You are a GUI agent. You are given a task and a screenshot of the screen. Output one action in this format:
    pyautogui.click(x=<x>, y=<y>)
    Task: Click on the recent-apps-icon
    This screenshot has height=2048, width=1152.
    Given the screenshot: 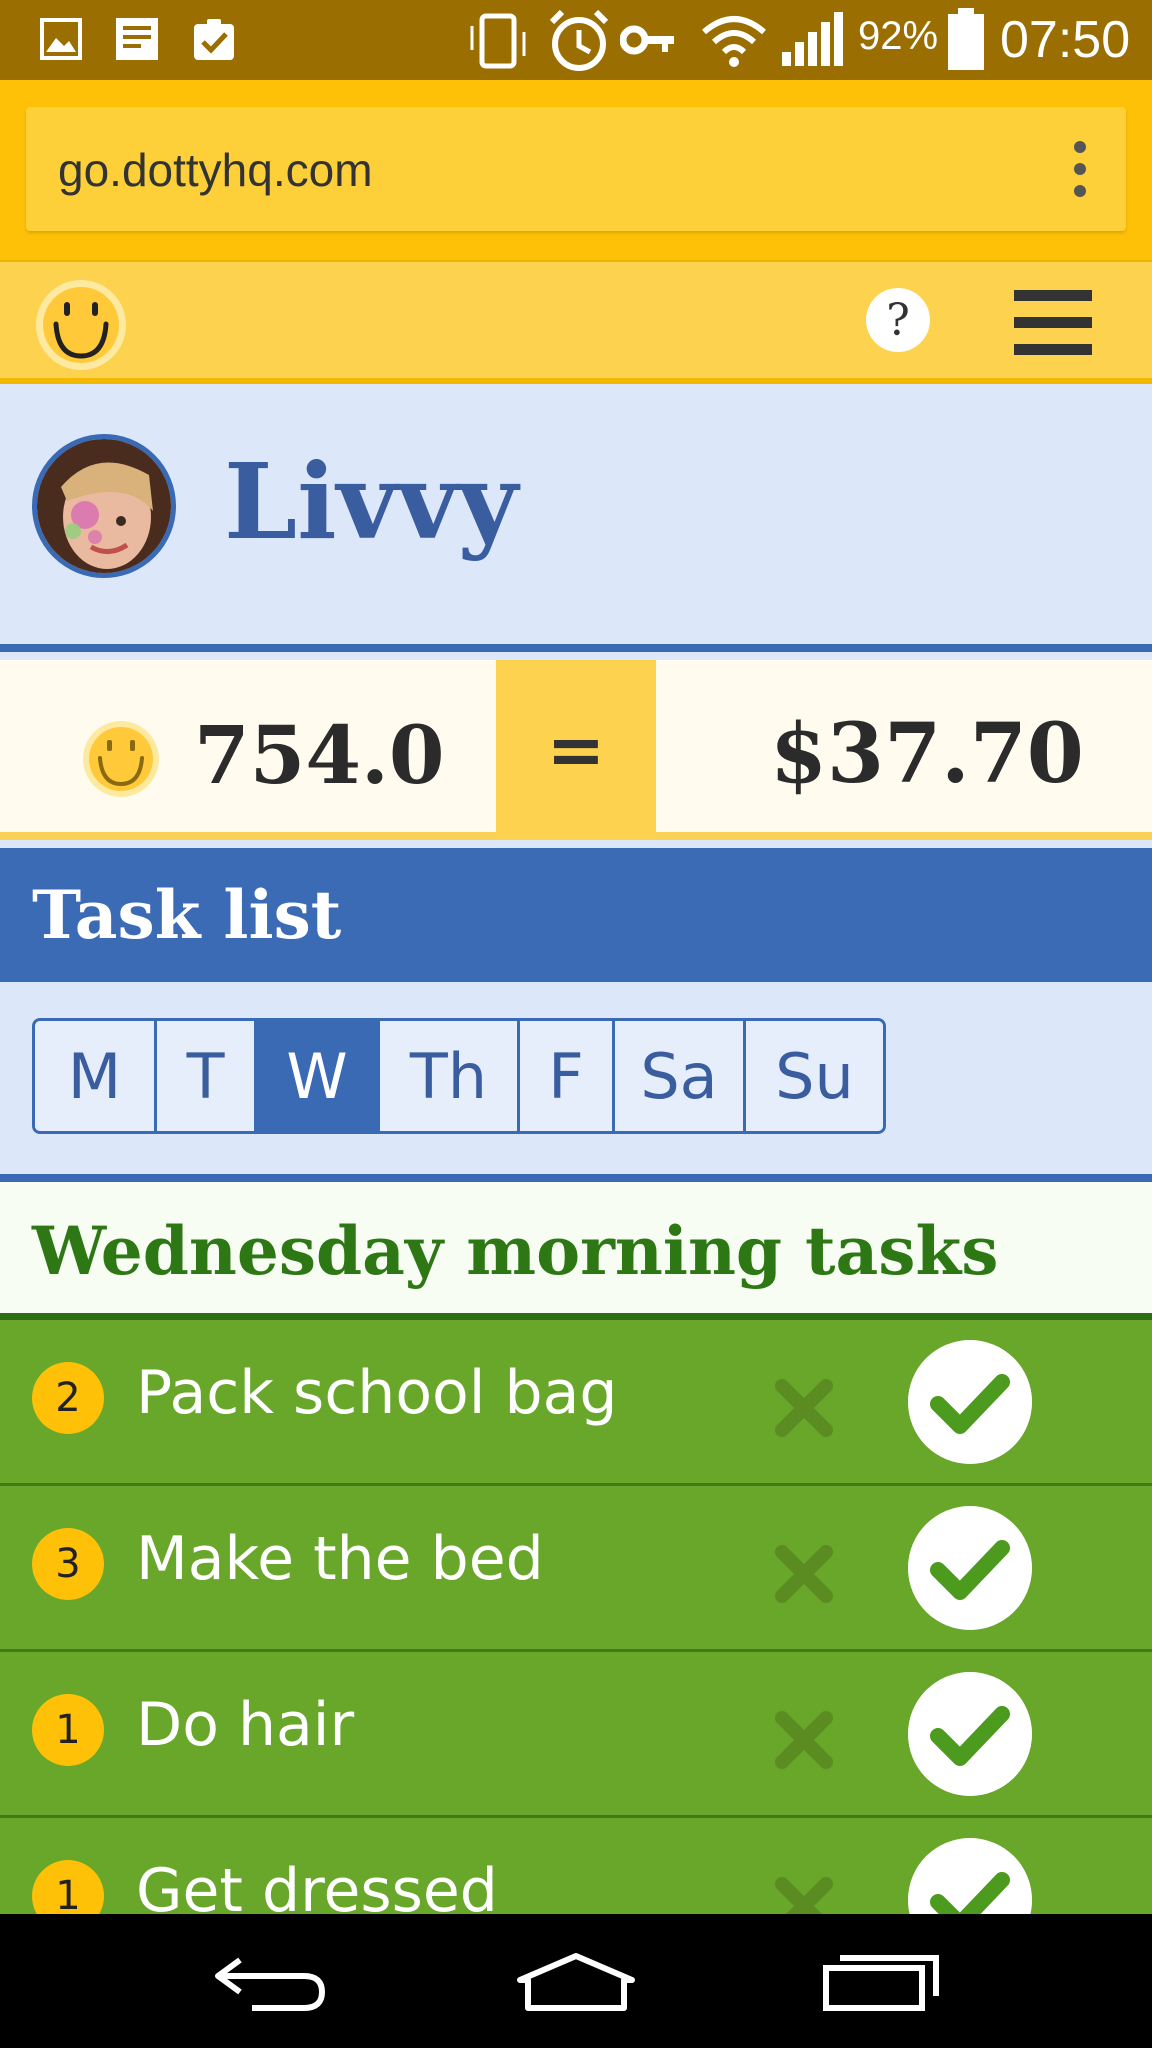 What is the action you would take?
    pyautogui.click(x=881, y=1982)
    